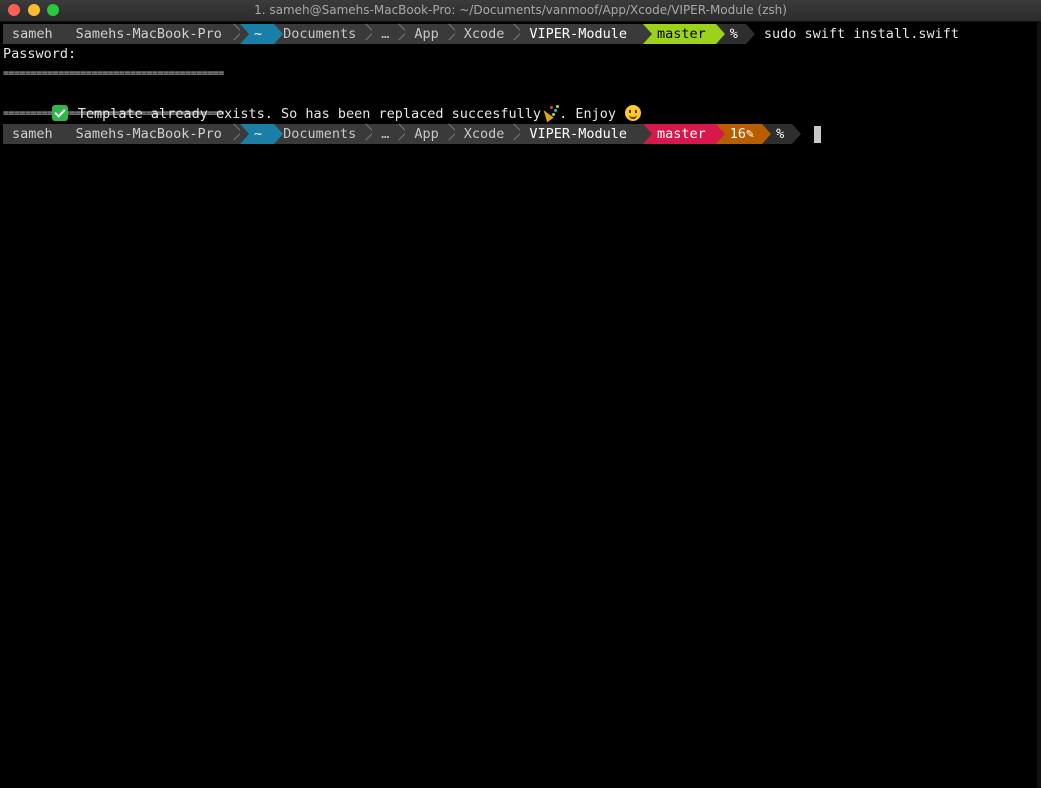  Describe the element at coordinates (1039, 405) in the screenshot. I see `scrollbar` at that location.